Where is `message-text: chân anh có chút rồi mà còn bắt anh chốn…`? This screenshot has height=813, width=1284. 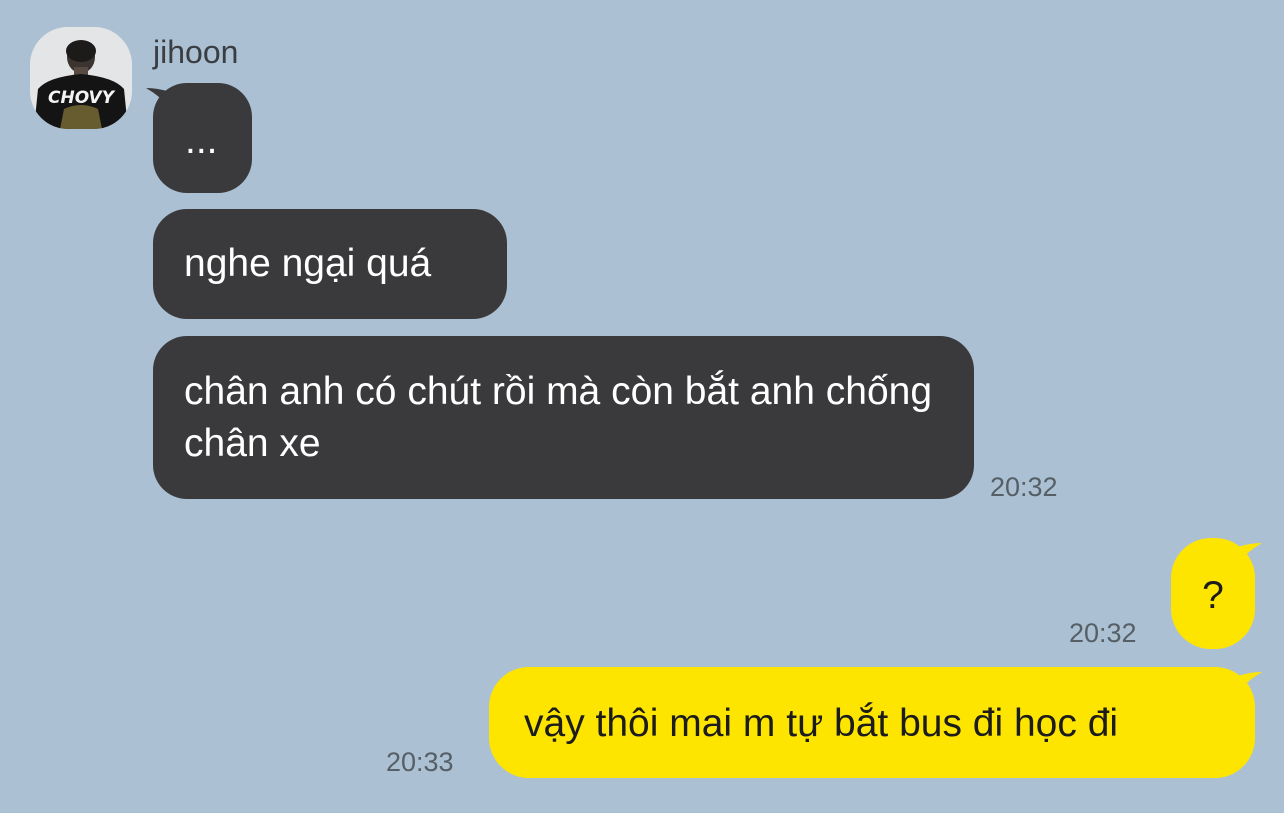
message-text: chân anh có chút rồi mà còn bắt anh chốn… is located at coordinates (558, 417).